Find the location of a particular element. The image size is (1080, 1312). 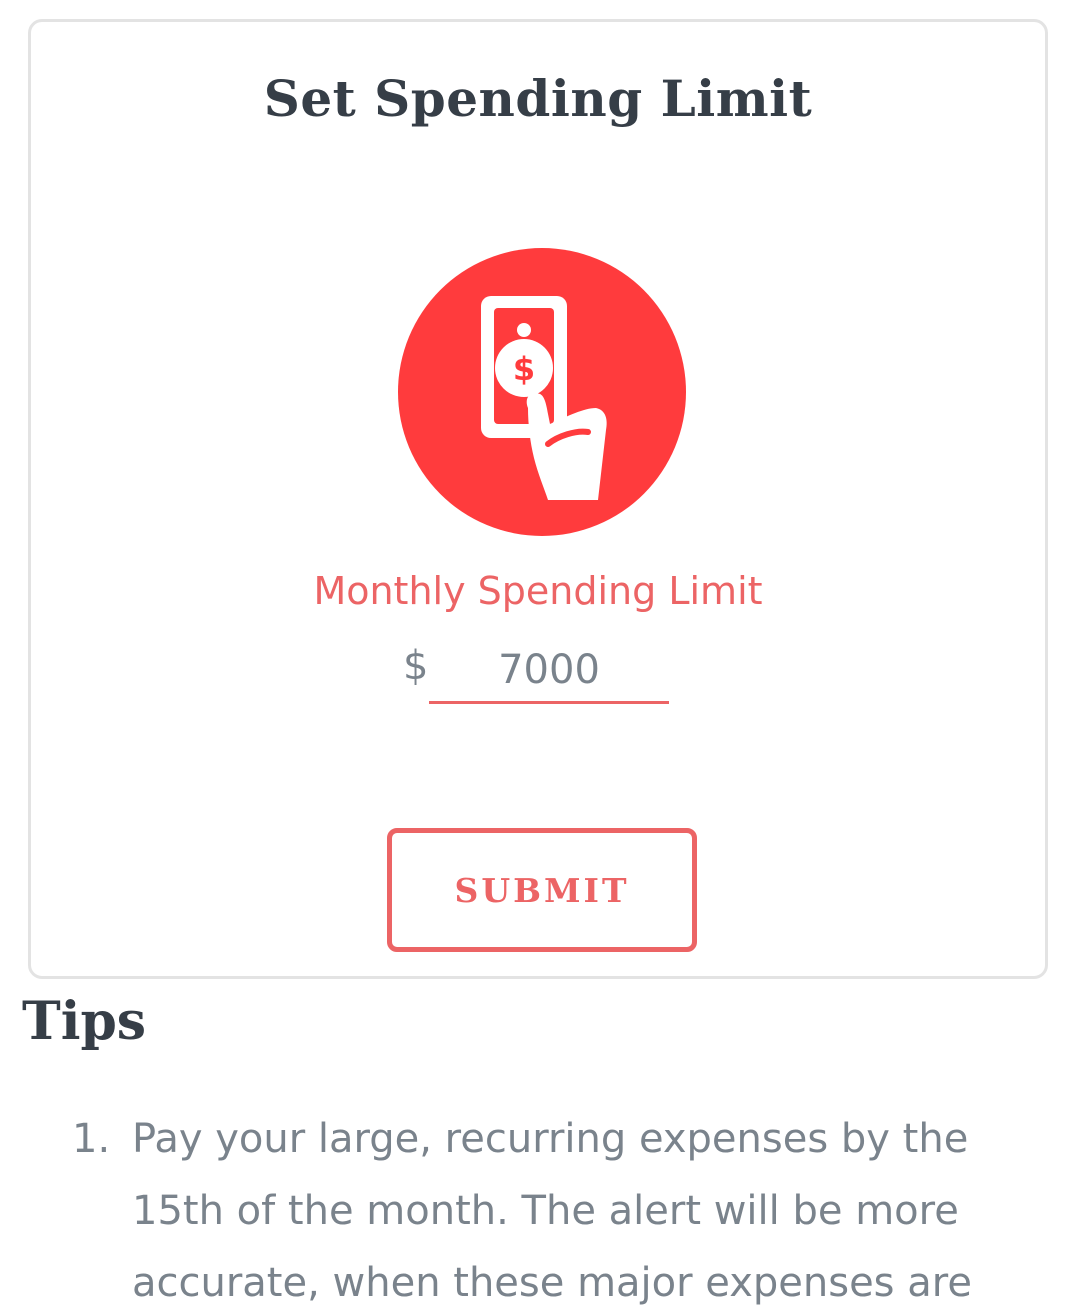

currency-symbol: $ is located at coordinates (416, 666).